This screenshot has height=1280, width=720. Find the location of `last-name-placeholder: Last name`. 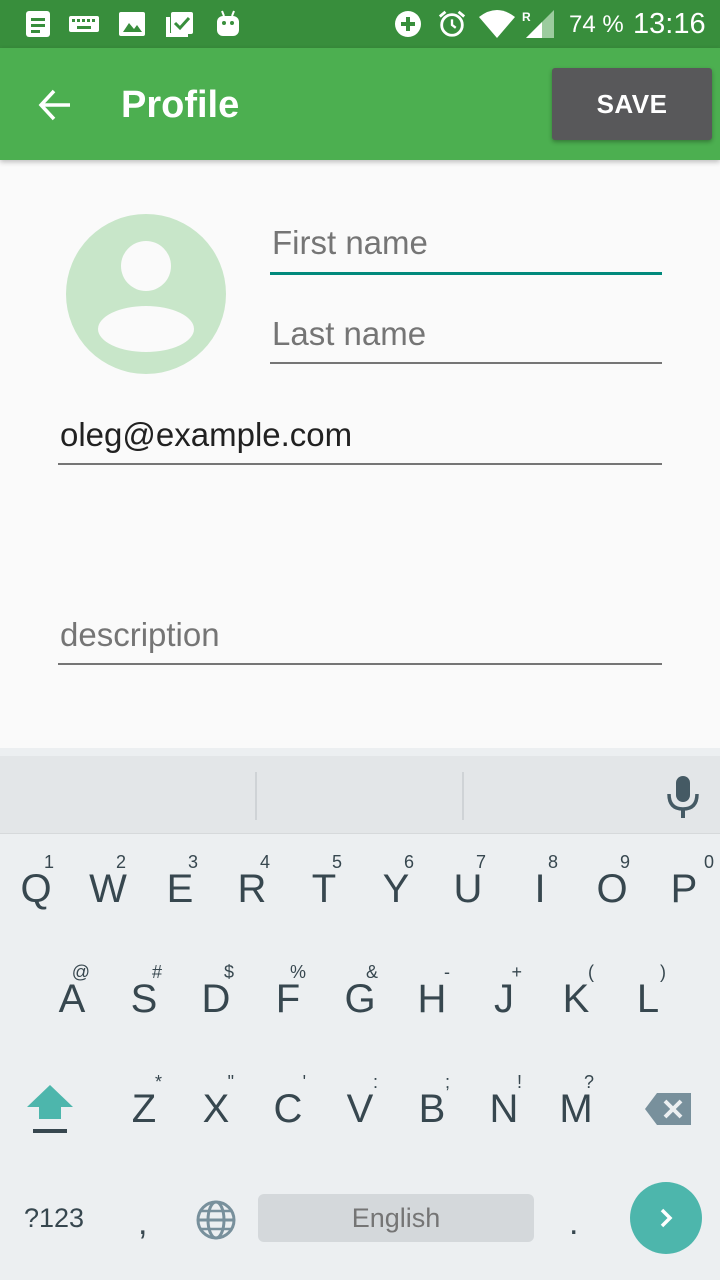

last-name-placeholder: Last name is located at coordinates (349, 333).